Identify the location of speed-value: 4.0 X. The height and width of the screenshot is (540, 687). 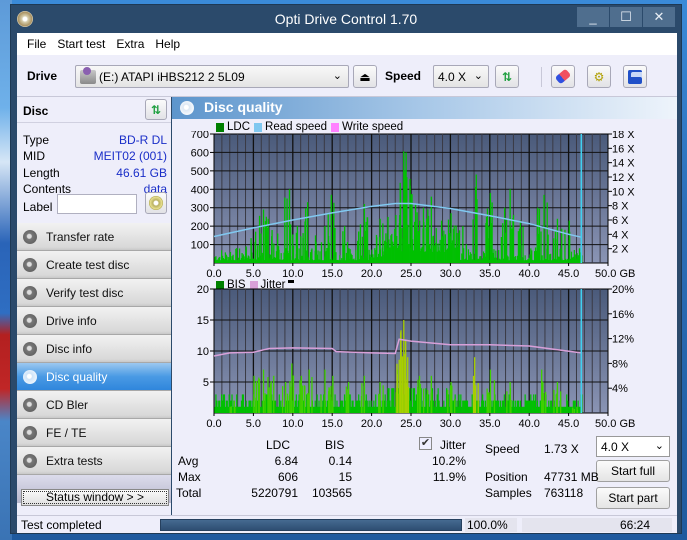
(452, 77).